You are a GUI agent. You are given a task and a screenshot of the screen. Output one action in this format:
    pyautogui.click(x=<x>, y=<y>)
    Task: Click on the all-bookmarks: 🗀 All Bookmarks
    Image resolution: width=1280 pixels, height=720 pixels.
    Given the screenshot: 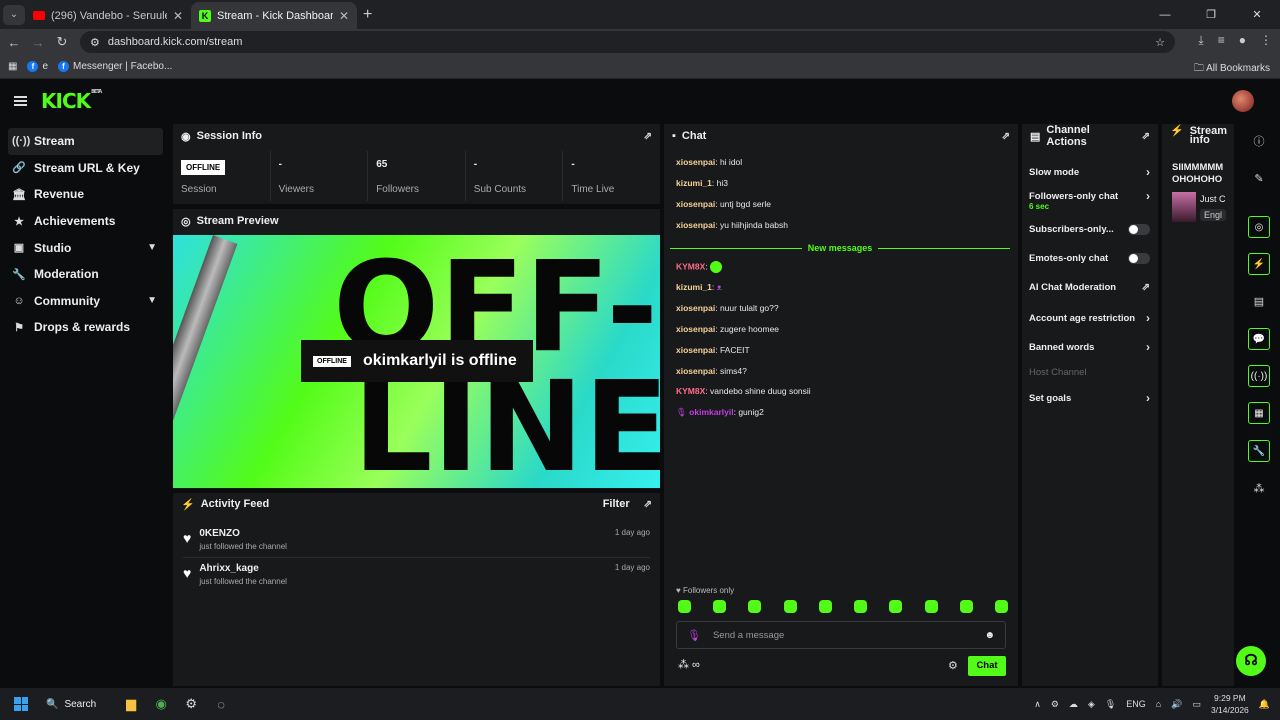 What is the action you would take?
    pyautogui.click(x=1232, y=69)
    